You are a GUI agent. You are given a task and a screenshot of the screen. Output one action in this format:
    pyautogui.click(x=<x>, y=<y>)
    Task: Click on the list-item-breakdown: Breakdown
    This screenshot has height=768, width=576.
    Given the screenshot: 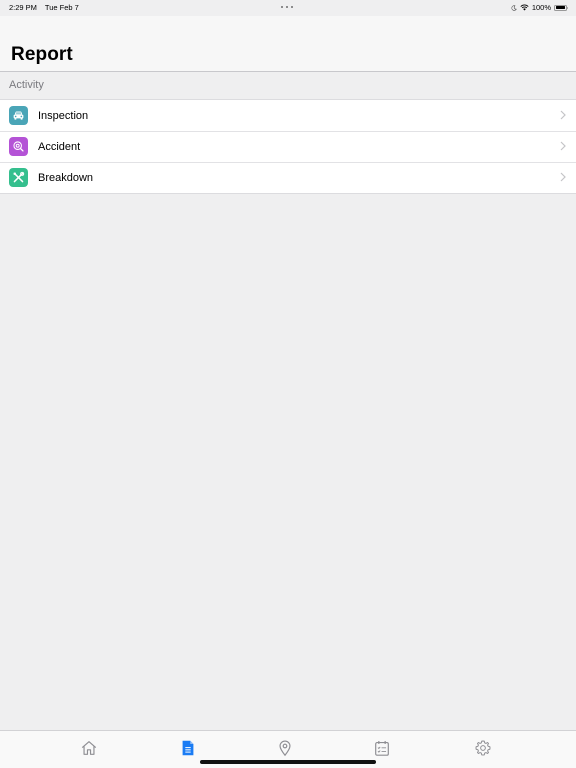 What is the action you would take?
    pyautogui.click(x=288, y=177)
    